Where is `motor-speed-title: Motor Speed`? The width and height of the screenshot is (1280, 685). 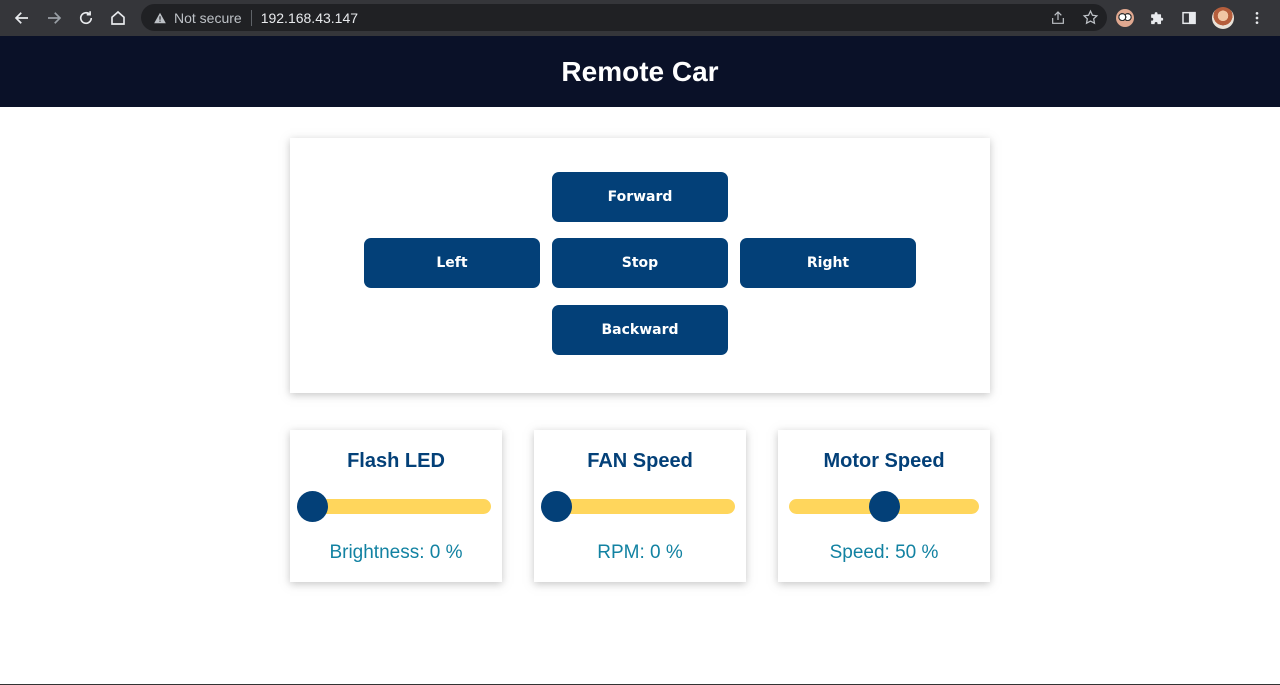 motor-speed-title: Motor Speed is located at coordinates (884, 461).